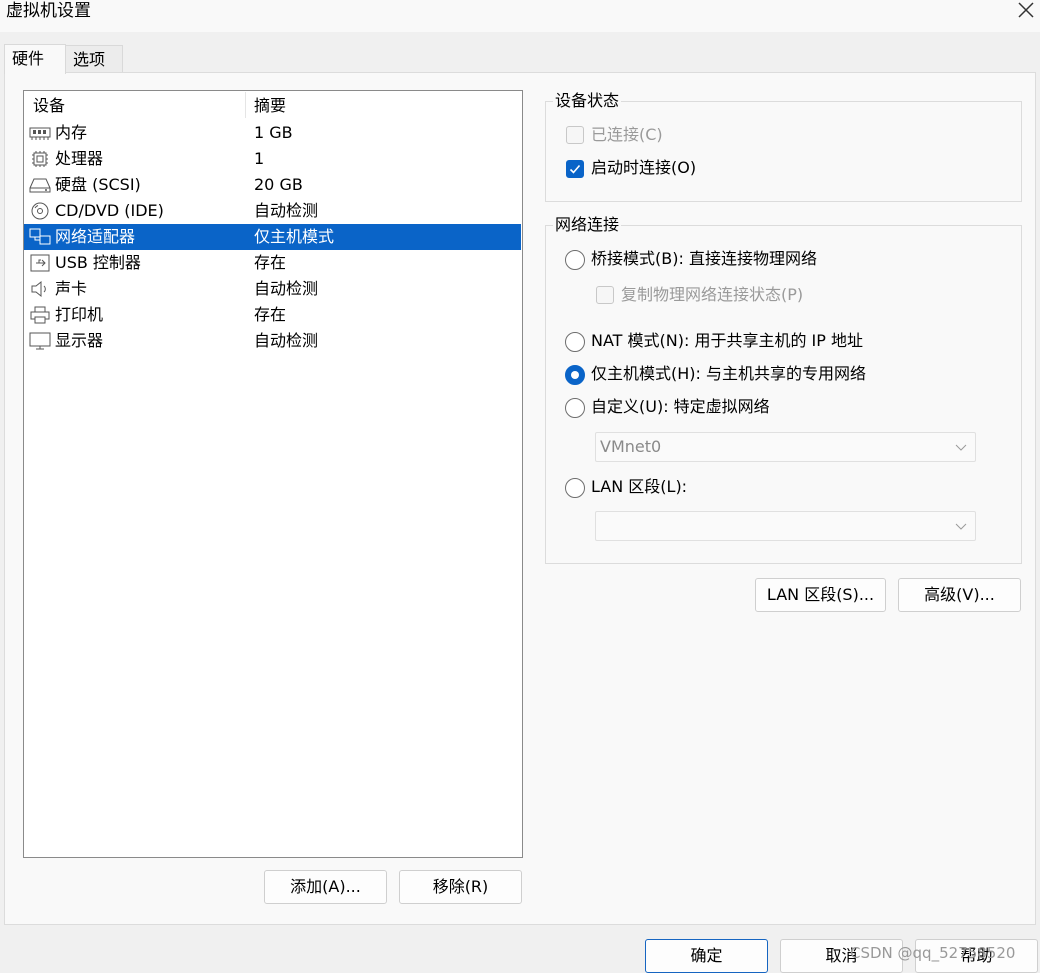 The width and height of the screenshot is (1040, 973). I want to click on window-title: 虚拟机设置, so click(48, 11).